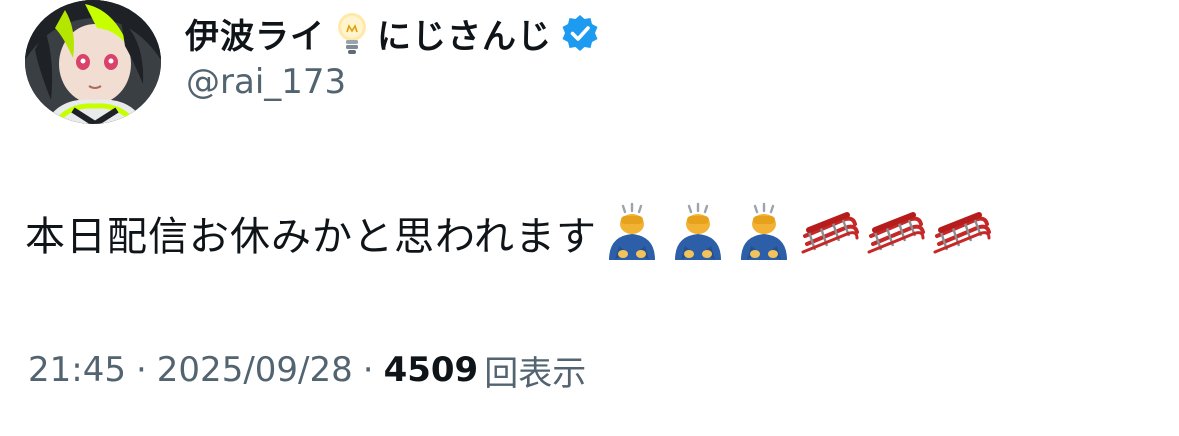  I want to click on view-label: 回表示, so click(535, 370).